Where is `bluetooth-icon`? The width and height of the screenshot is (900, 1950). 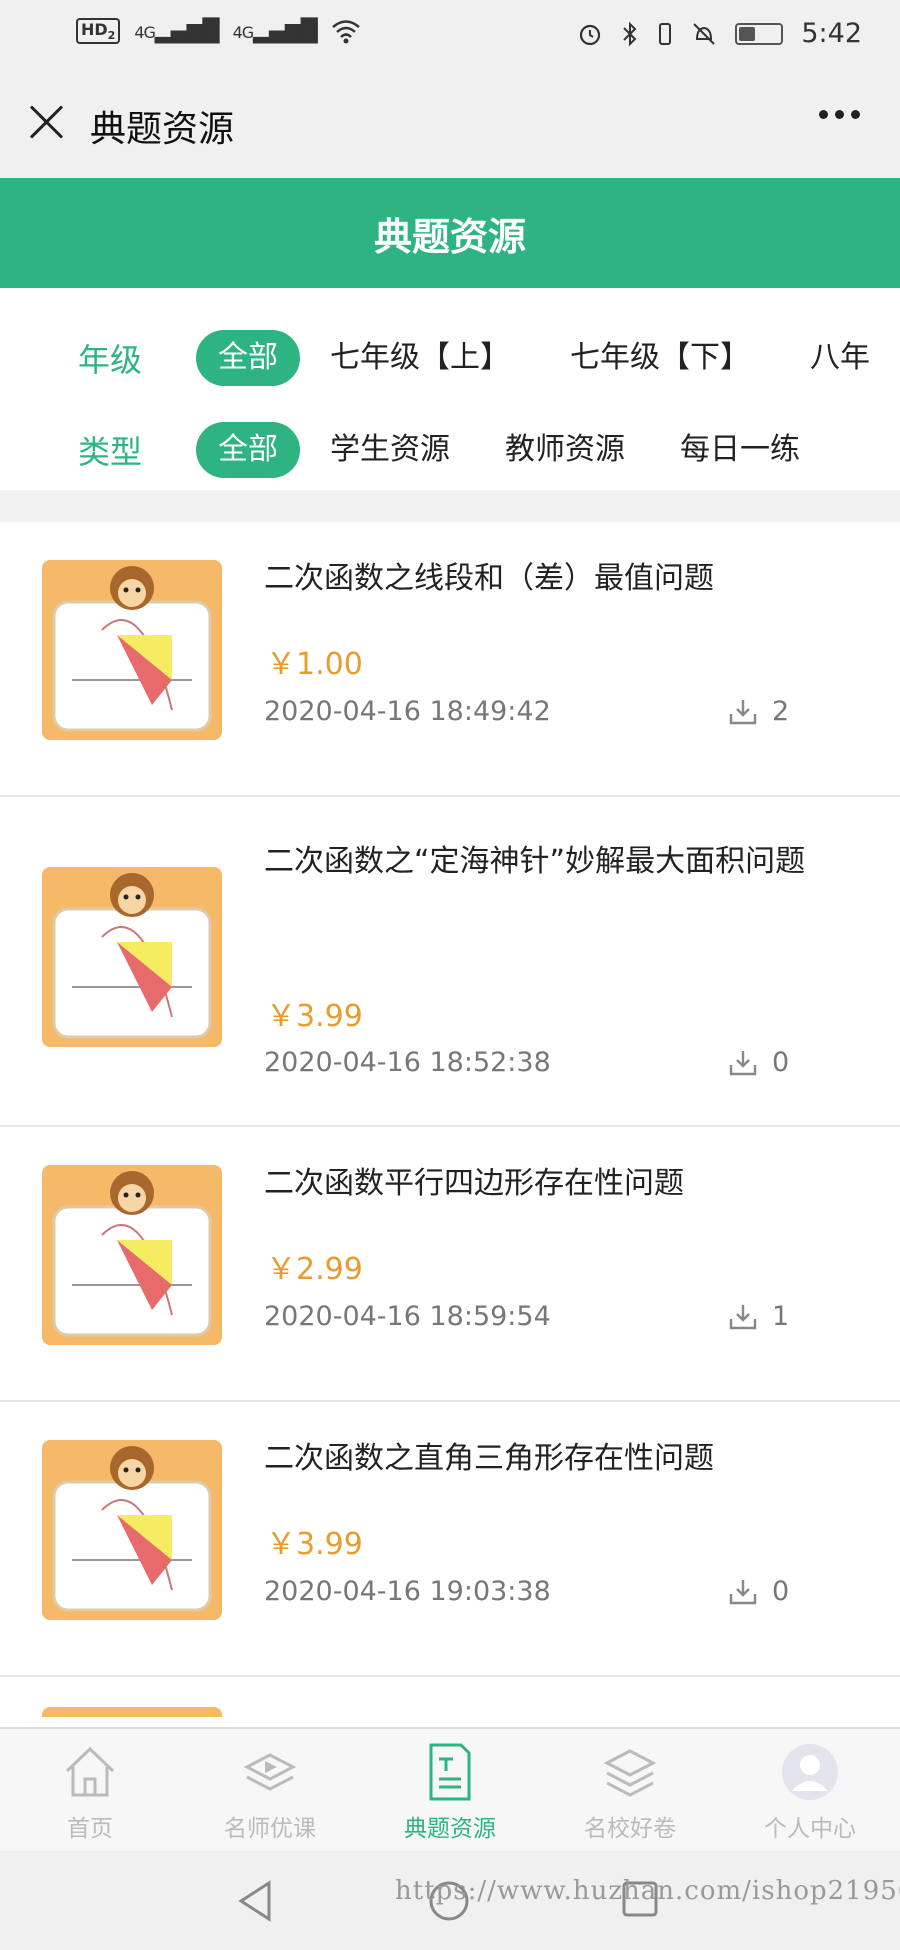 bluetooth-icon is located at coordinates (630, 33).